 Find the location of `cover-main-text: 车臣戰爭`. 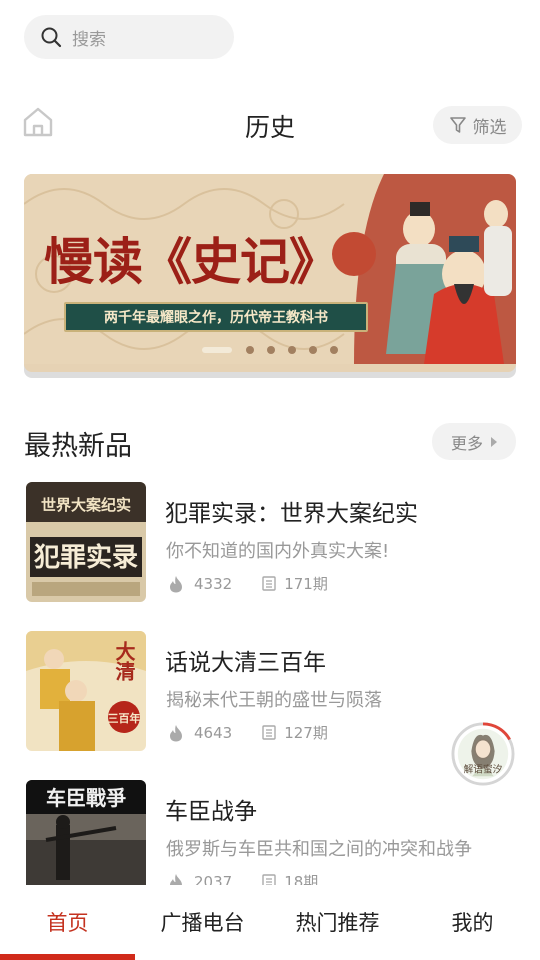

cover-main-text: 车臣戰爭 is located at coordinates (86, 798).